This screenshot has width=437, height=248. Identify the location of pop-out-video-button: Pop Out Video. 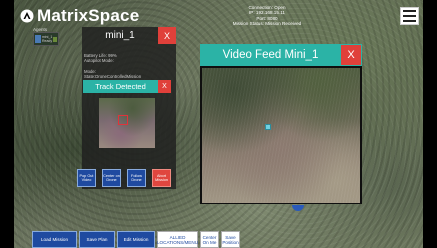
(86, 178).